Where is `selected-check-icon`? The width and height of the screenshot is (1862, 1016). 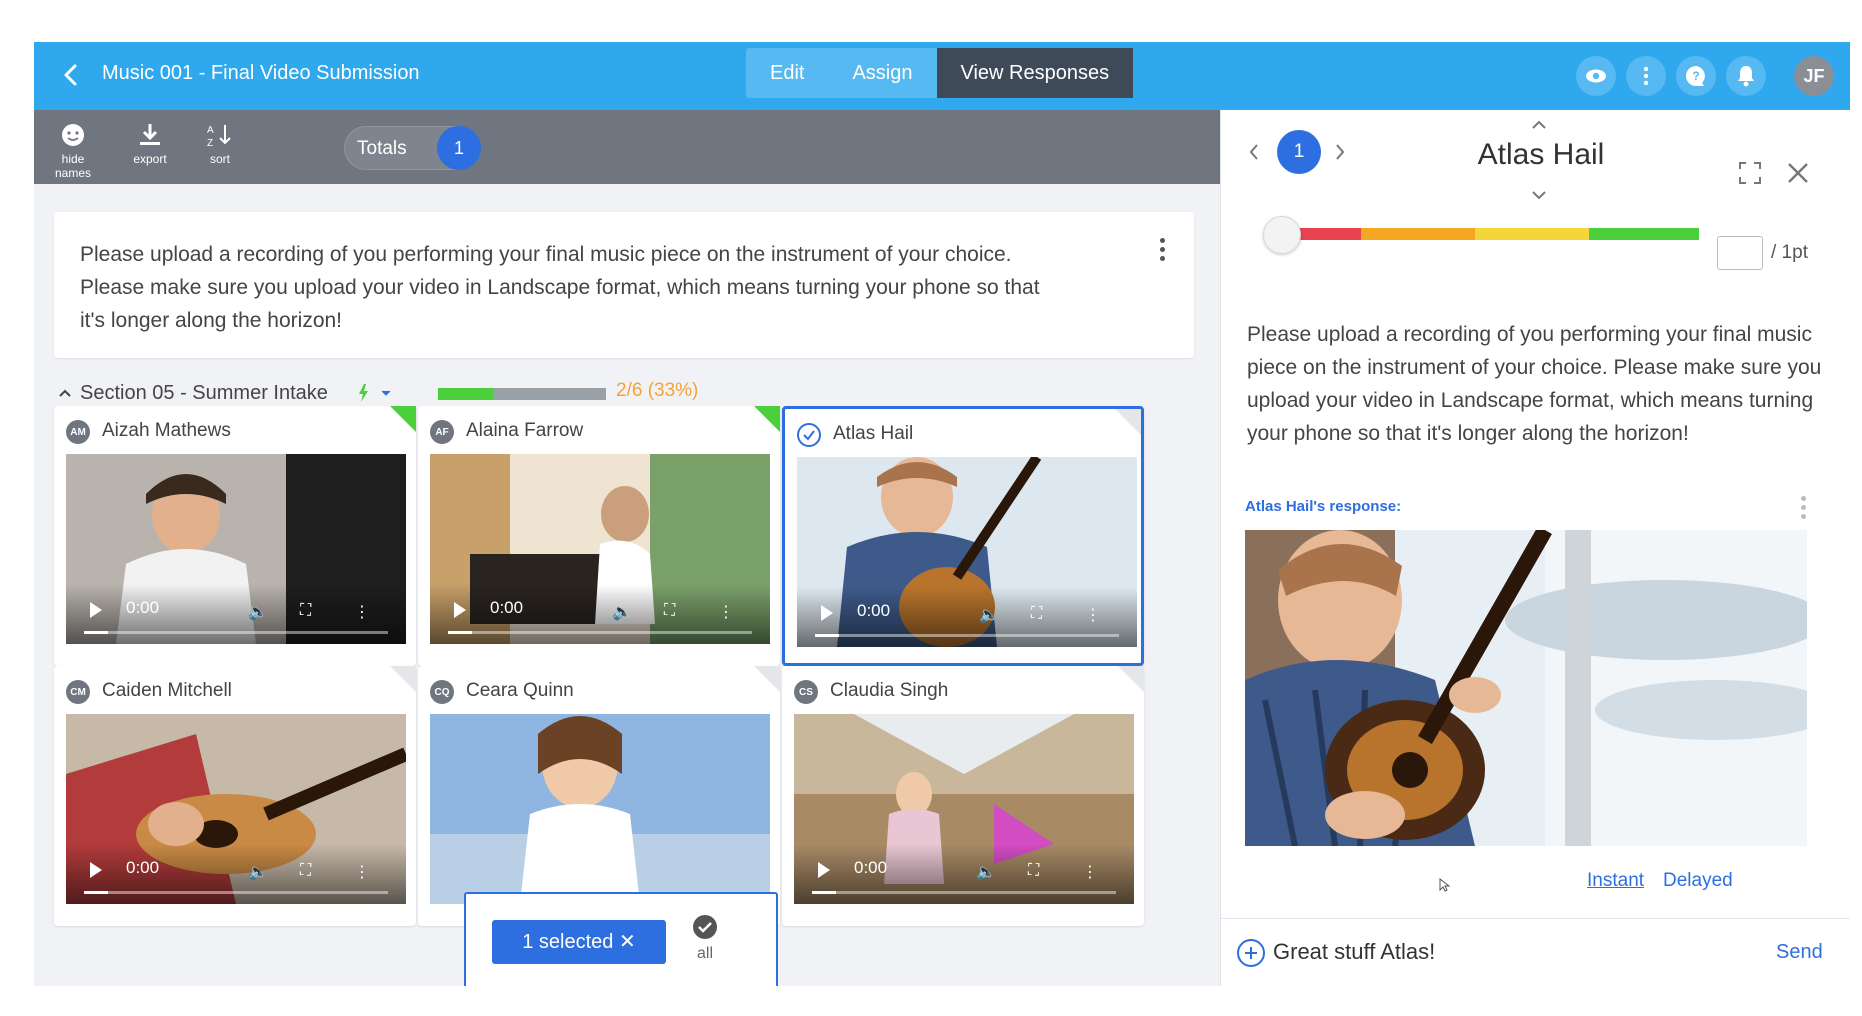 selected-check-icon is located at coordinates (809, 435).